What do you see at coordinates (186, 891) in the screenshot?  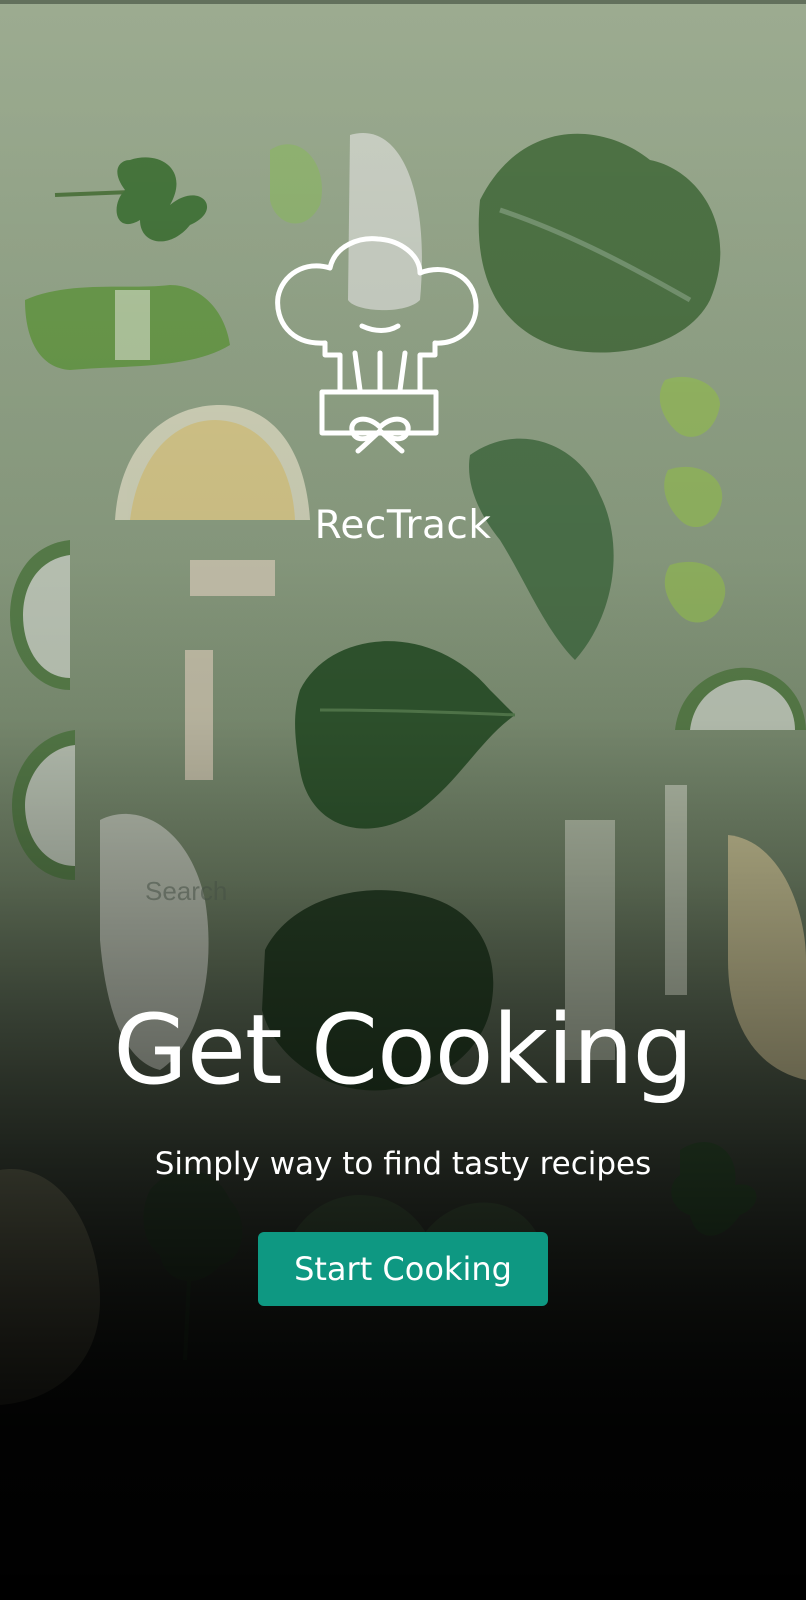 I see `background-search-text: Search` at bounding box center [186, 891].